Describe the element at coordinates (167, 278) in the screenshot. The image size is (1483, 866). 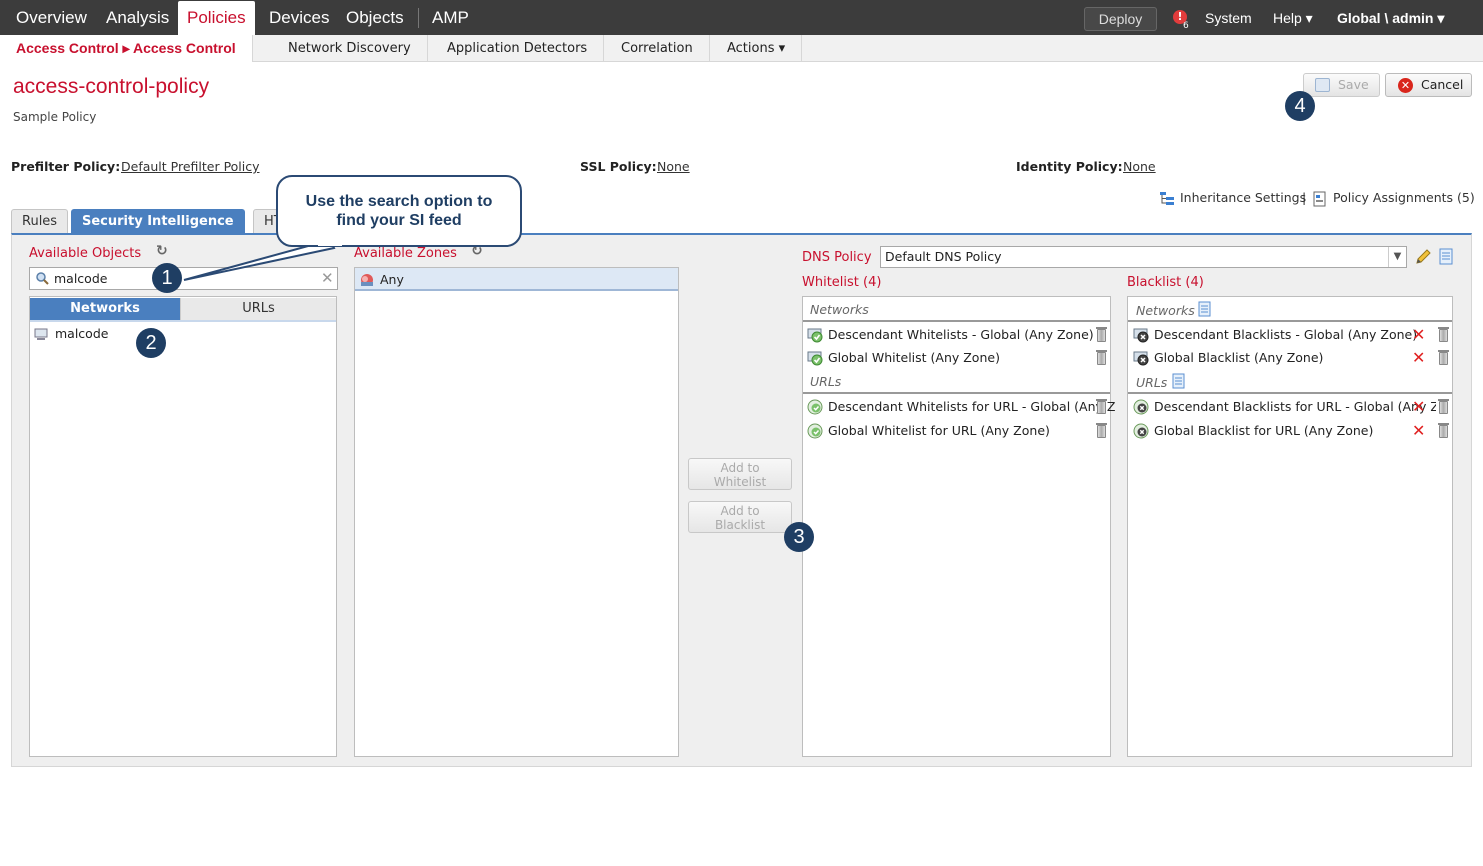
I see `step-marker-1: 1` at that location.